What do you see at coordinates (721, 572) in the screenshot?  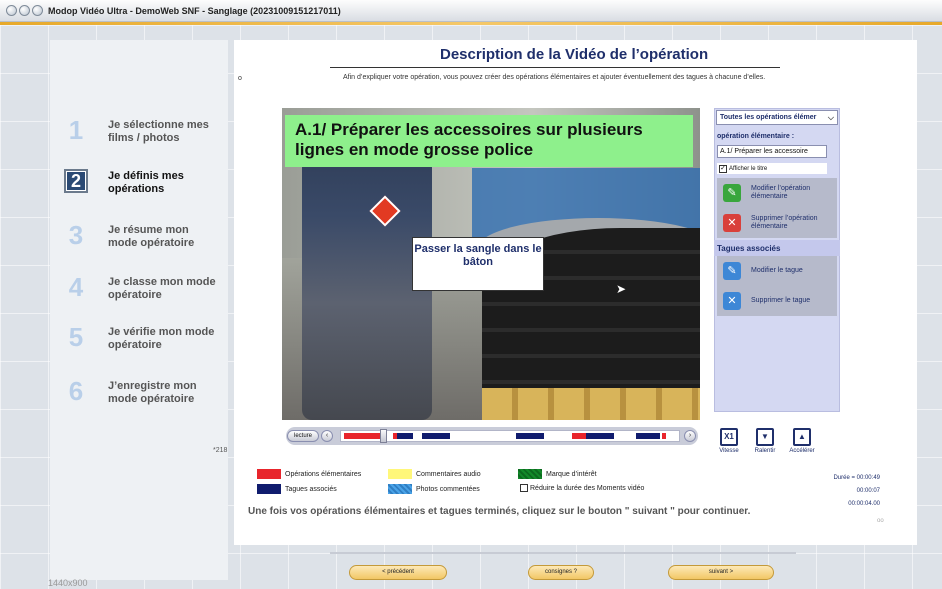 I see `next-button: suivant >` at bounding box center [721, 572].